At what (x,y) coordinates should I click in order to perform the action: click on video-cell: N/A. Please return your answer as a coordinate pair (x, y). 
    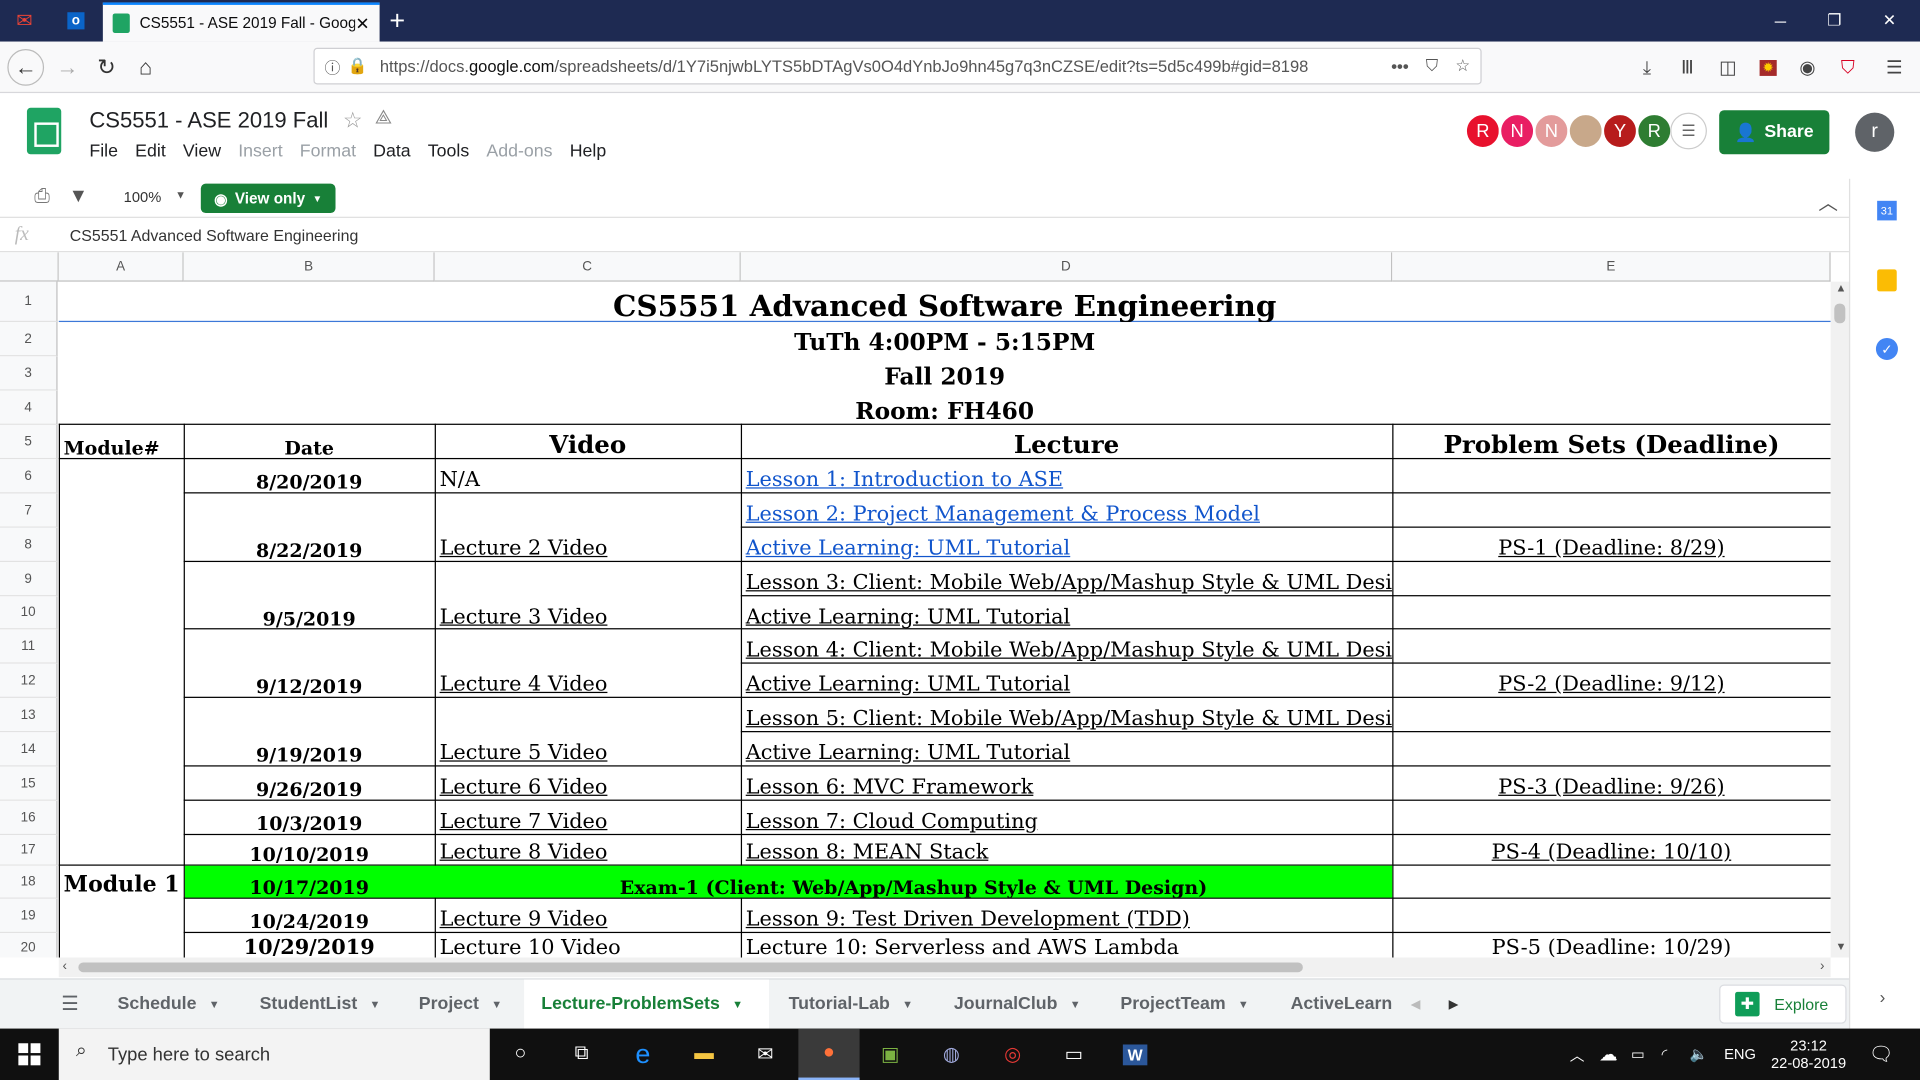
    Looking at the image, I should click on (588, 475).